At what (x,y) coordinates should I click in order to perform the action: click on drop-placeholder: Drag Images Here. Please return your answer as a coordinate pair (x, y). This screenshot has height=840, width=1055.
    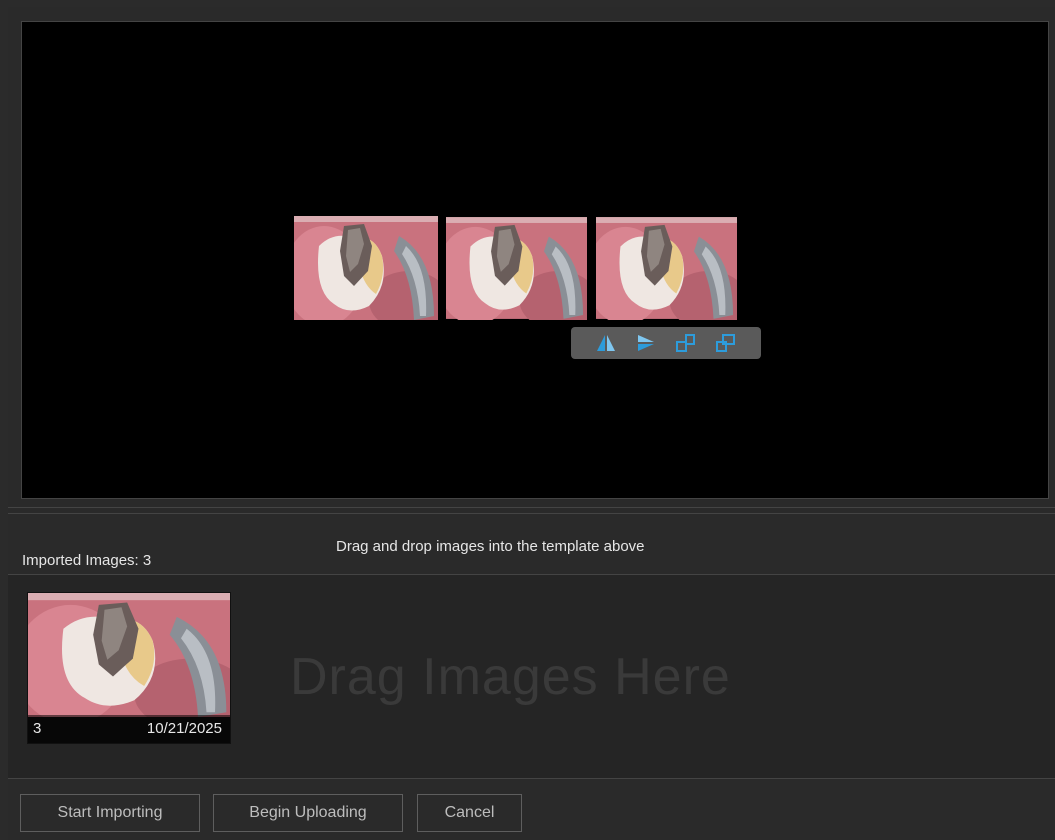
    Looking at the image, I should click on (510, 677).